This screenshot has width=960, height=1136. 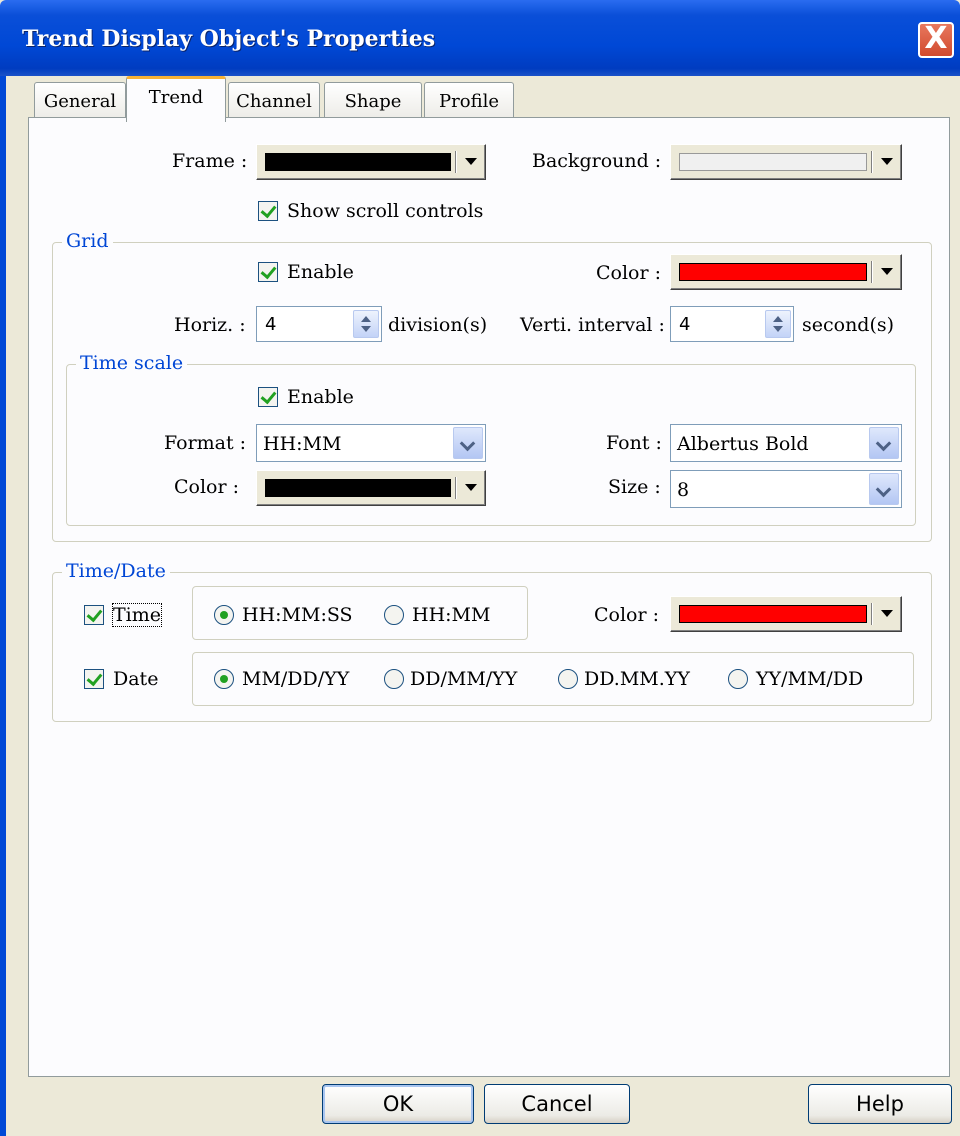 What do you see at coordinates (451, 615) in the screenshot?
I see `time-option-hhmm: HH:MM` at bounding box center [451, 615].